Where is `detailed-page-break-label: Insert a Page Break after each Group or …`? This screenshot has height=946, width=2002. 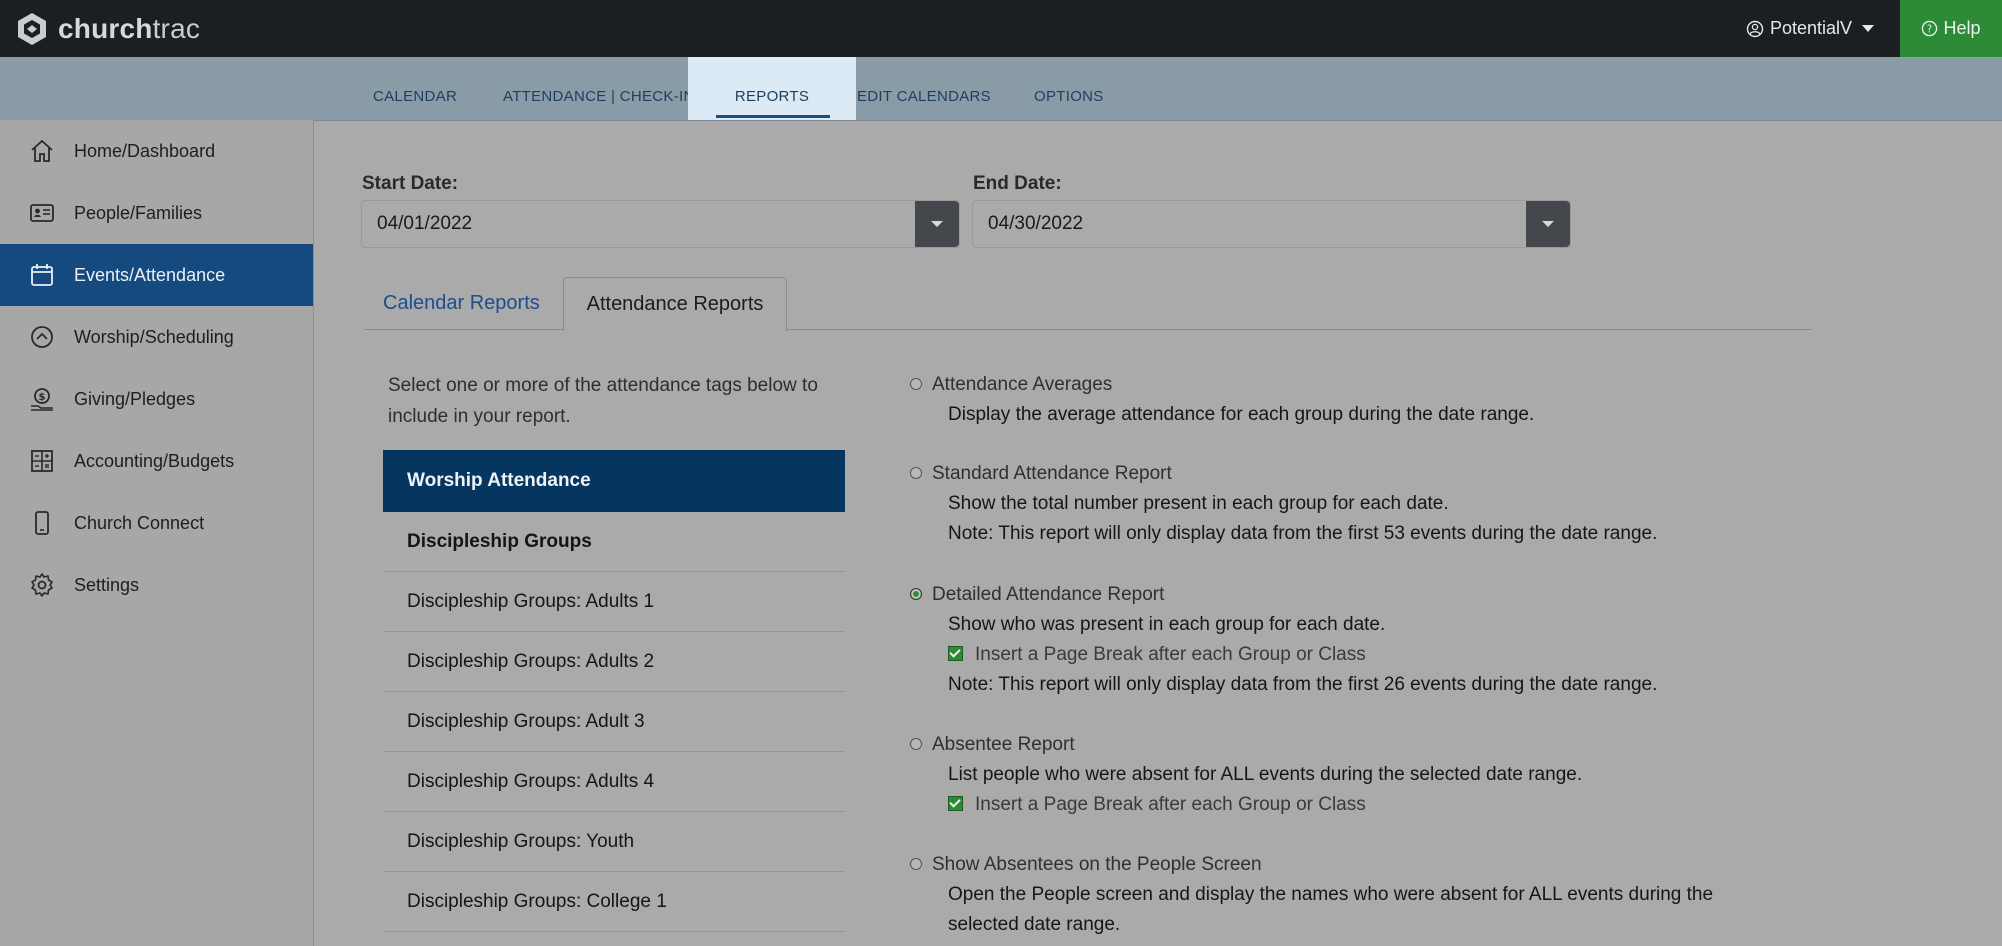 detailed-page-break-label: Insert a Page Break after each Group or … is located at coordinates (1170, 654).